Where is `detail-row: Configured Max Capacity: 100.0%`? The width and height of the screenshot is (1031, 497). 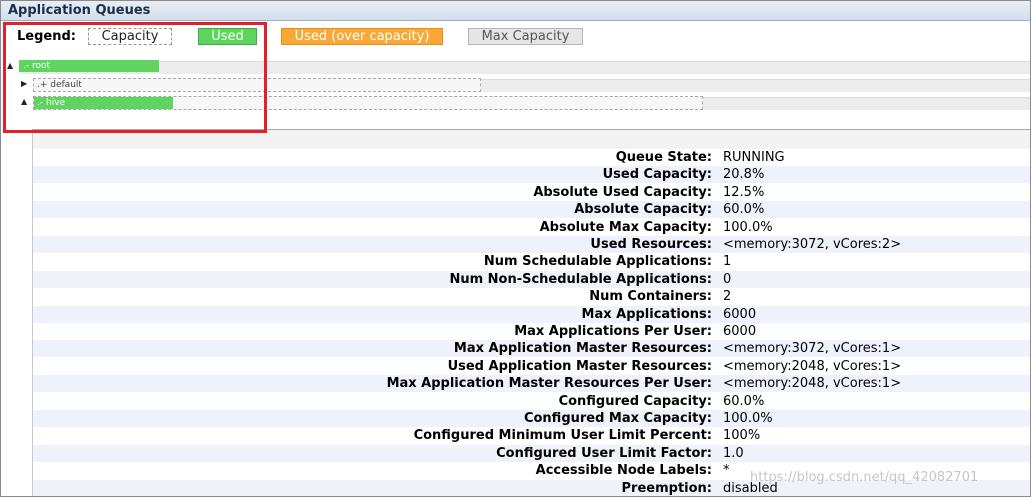
detail-row: Configured Max Capacity: 100.0% is located at coordinates (531, 418).